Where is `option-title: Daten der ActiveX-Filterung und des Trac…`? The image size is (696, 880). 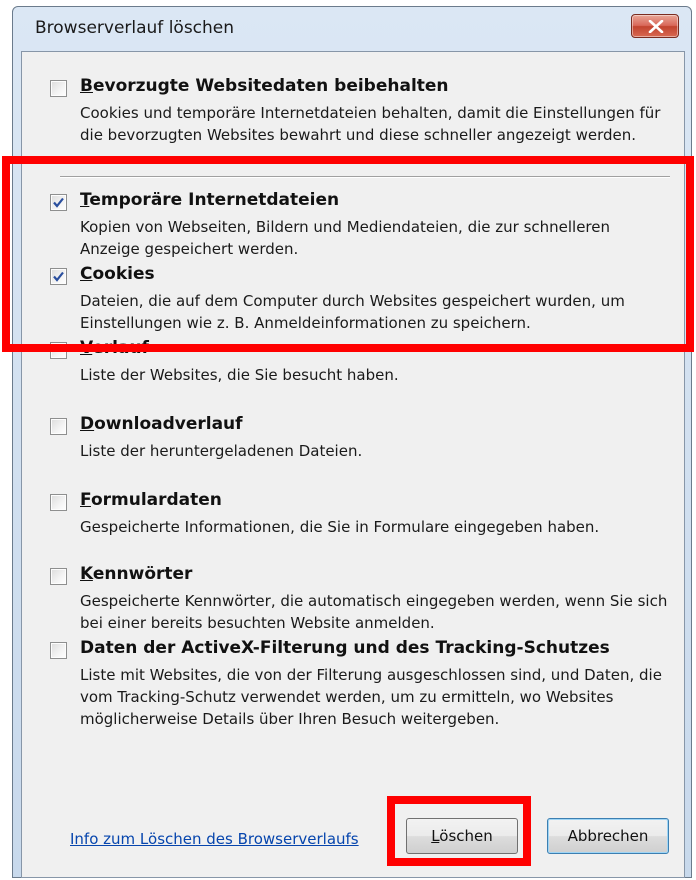 option-title: Daten der ActiveX-Filterung und des Trac… is located at coordinates (345, 648).